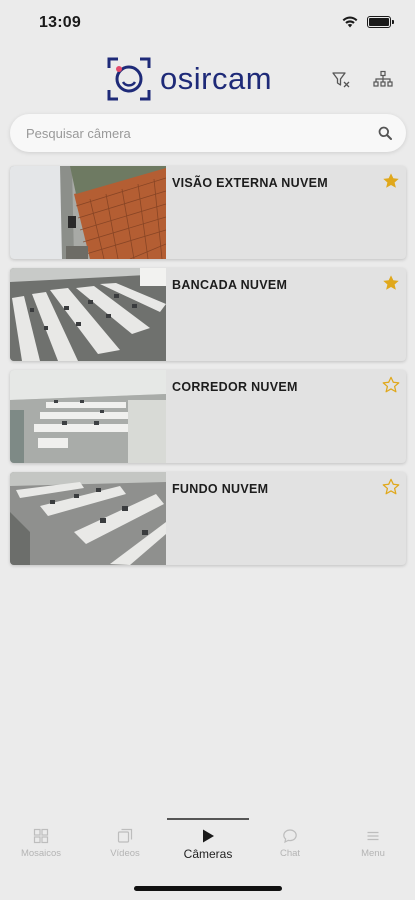  What do you see at coordinates (208, 854) in the screenshot?
I see `tab-label: Câmeras` at bounding box center [208, 854].